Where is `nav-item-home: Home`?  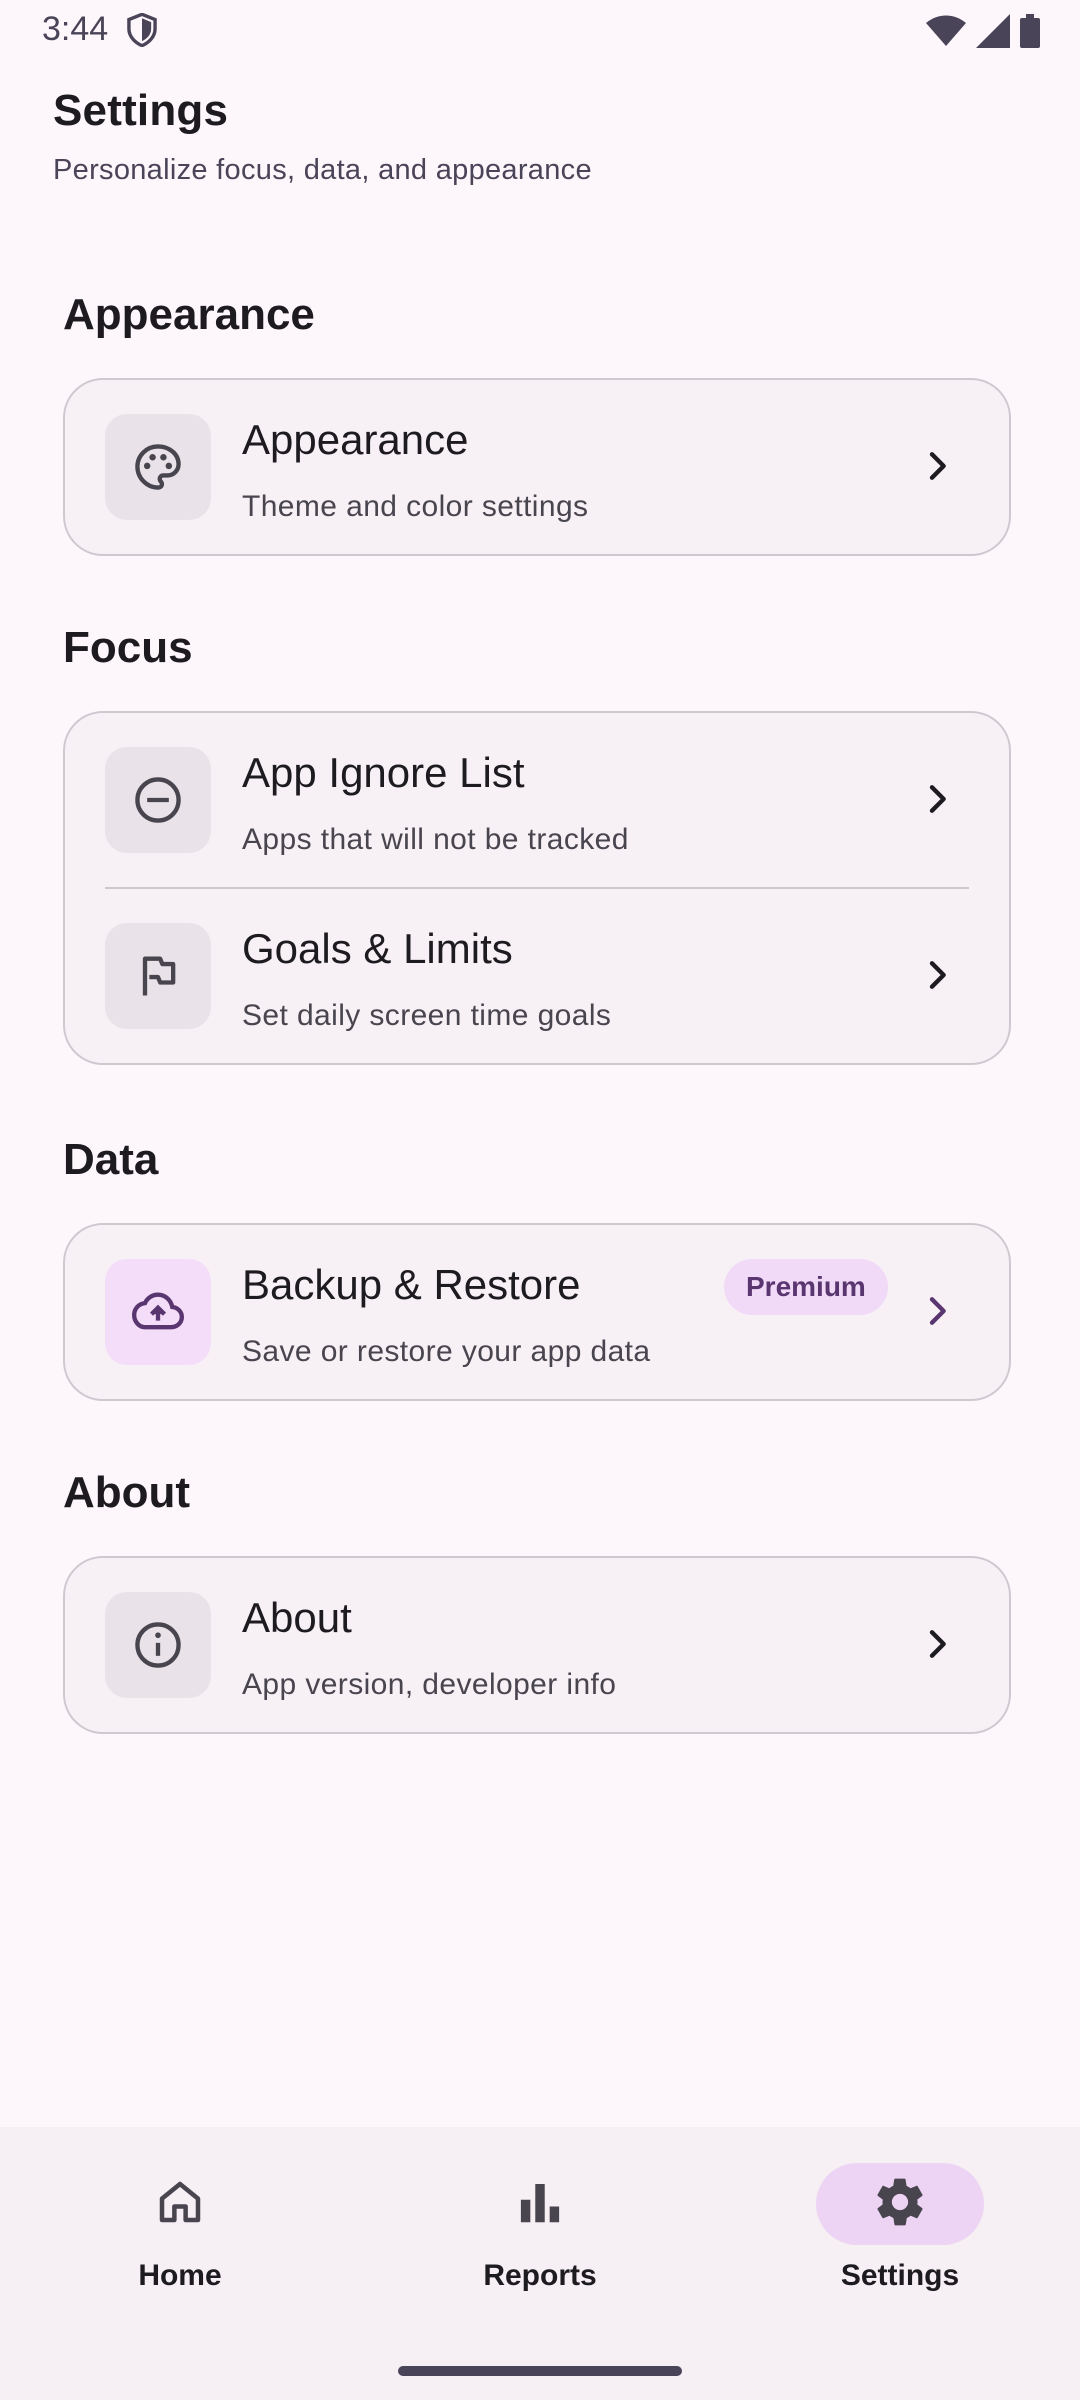 nav-item-home: Home is located at coordinates (180, 2228).